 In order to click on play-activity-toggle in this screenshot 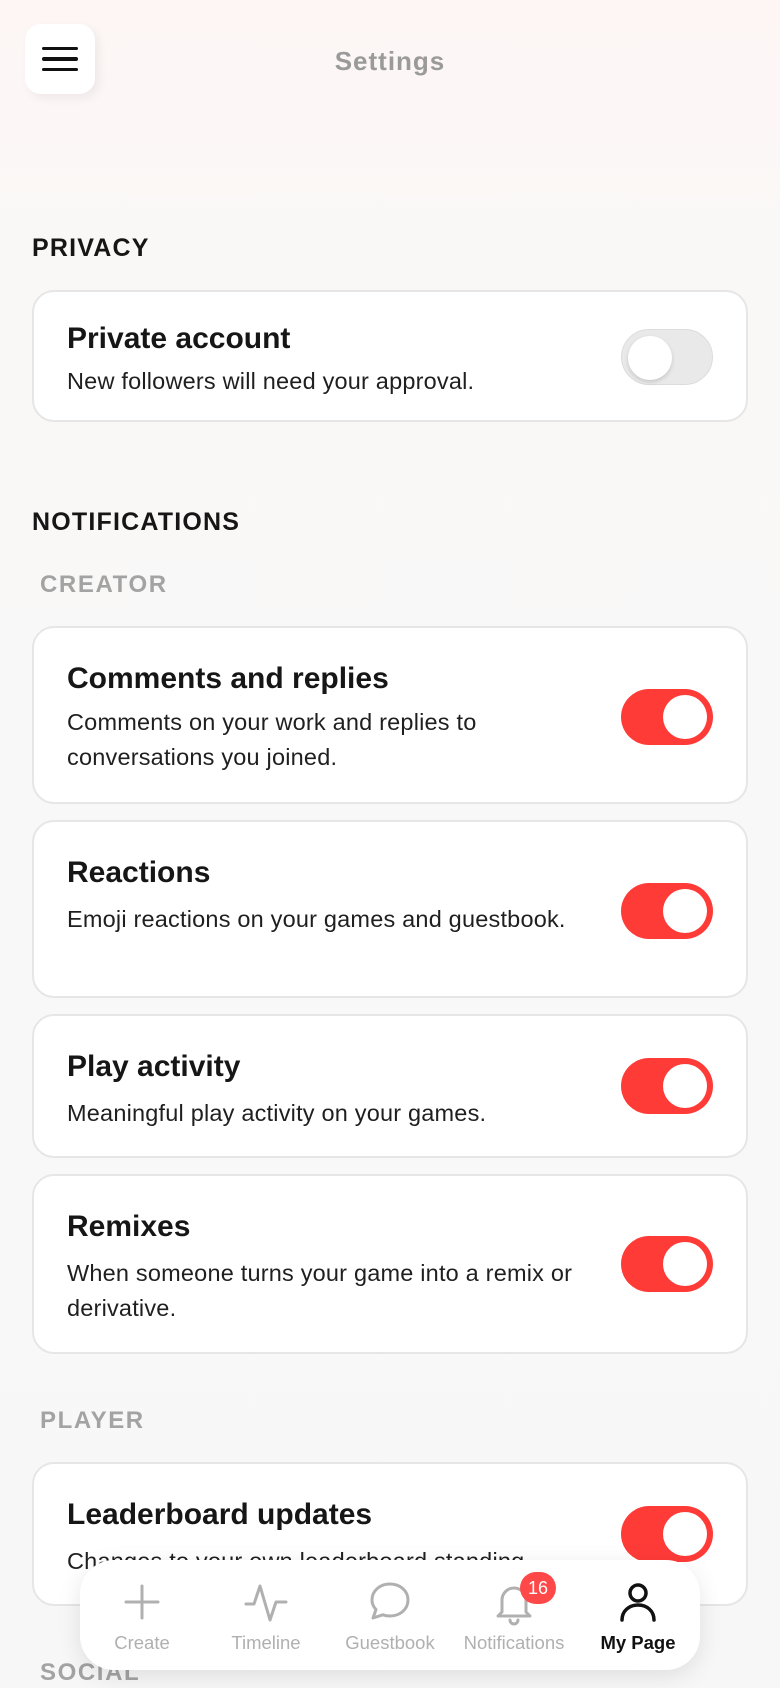, I will do `click(667, 1086)`.